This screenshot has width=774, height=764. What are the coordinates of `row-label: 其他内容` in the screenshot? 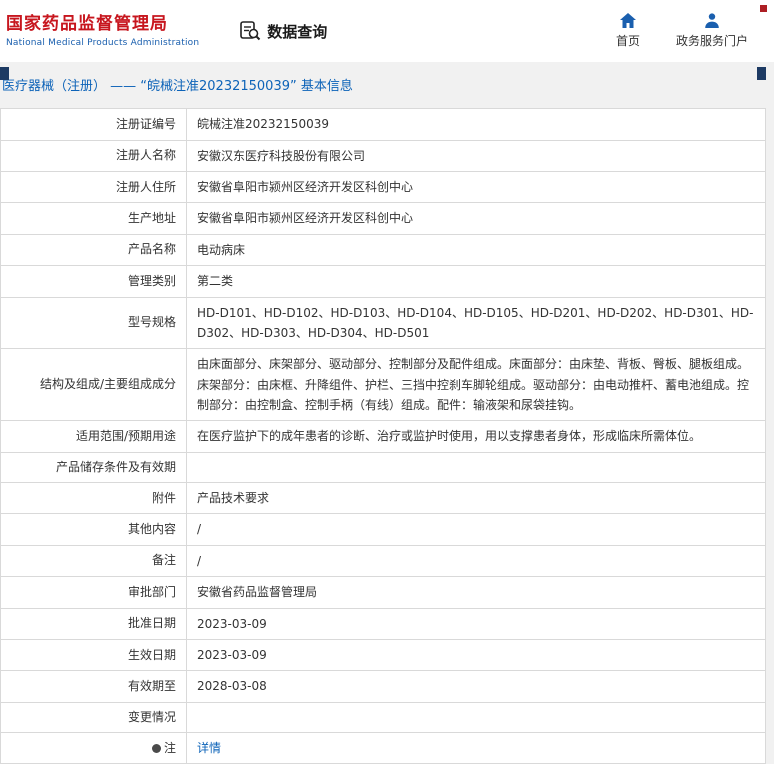 It's located at (93, 529).